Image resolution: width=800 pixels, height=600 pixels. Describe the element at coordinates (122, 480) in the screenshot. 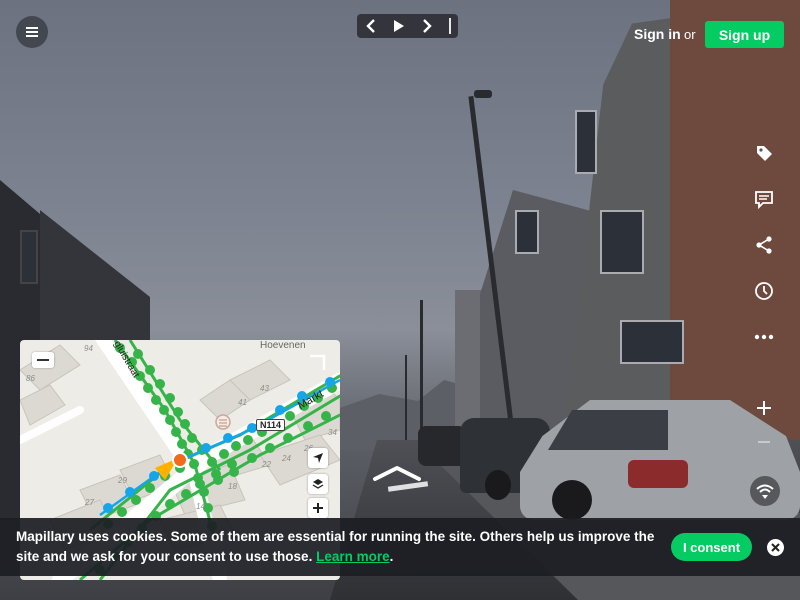

I see `house-number: 29` at that location.